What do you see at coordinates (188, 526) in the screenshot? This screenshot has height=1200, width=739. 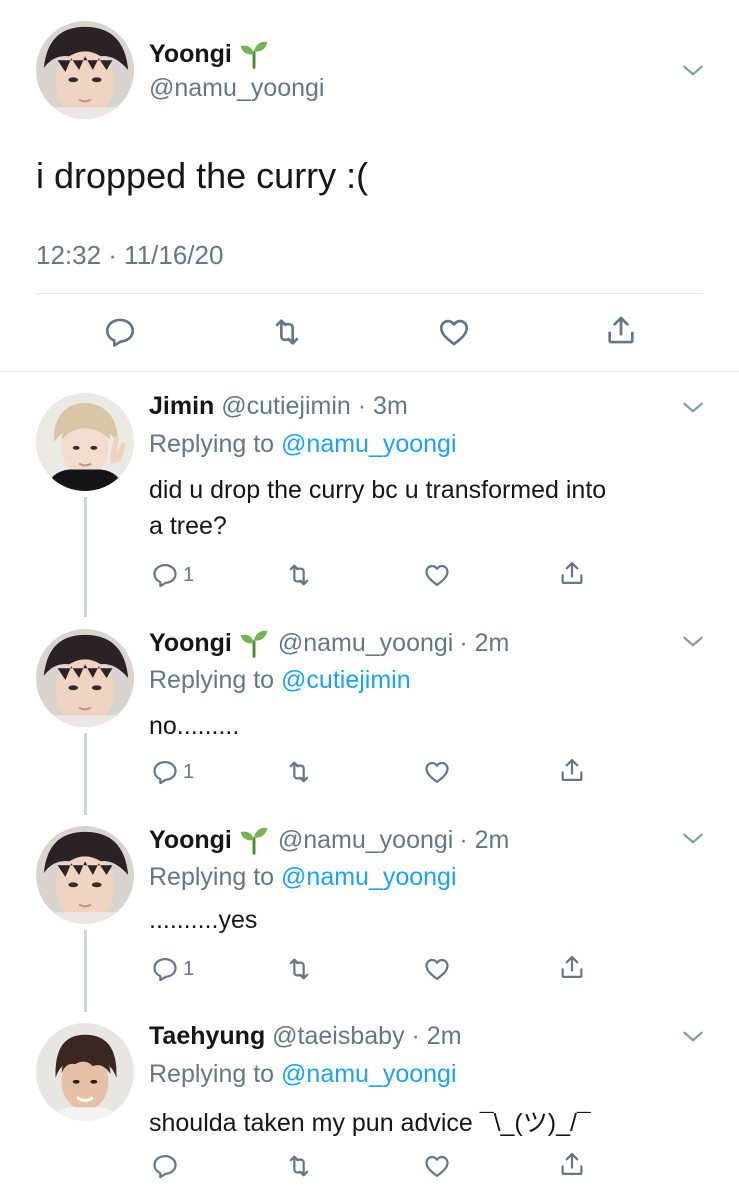 I see `tweet-text: a tree?` at bounding box center [188, 526].